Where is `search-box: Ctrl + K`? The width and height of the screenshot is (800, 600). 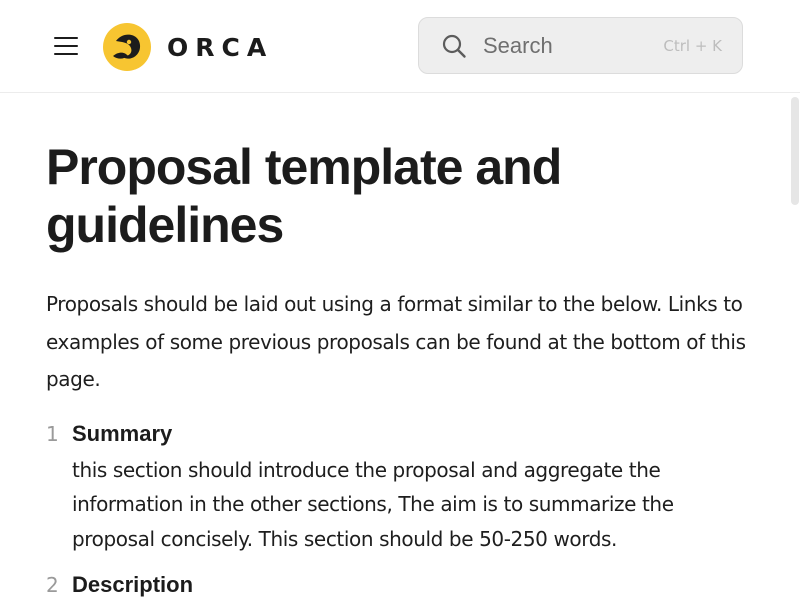
search-box: Ctrl + K is located at coordinates (580, 45).